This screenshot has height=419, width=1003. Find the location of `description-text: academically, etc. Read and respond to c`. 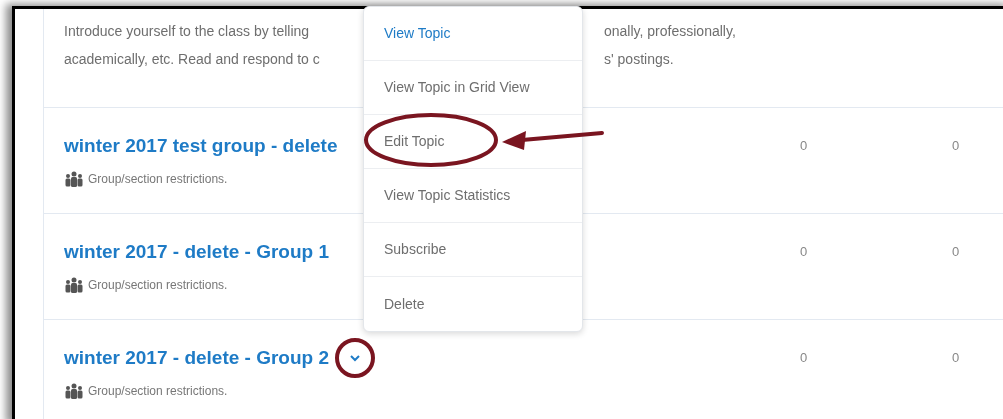

description-text: academically, etc. Read and respond to c is located at coordinates (192, 59).